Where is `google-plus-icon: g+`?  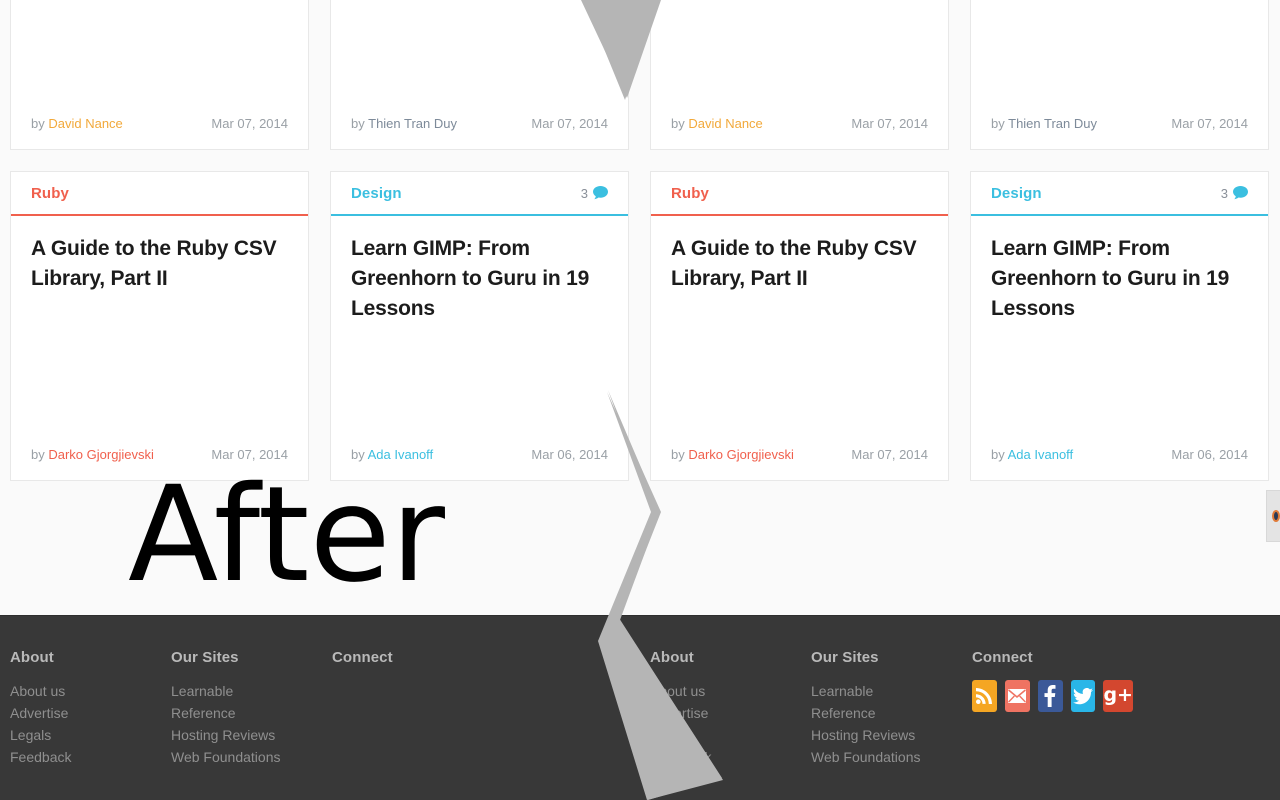
google-plus-icon: g+ is located at coordinates (1118, 696).